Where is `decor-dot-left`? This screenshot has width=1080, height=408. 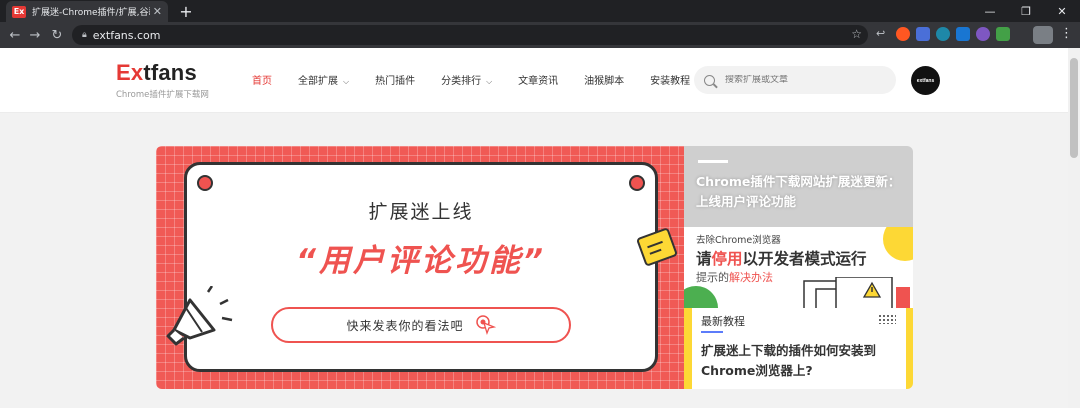
decor-dot-left is located at coordinates (205, 183).